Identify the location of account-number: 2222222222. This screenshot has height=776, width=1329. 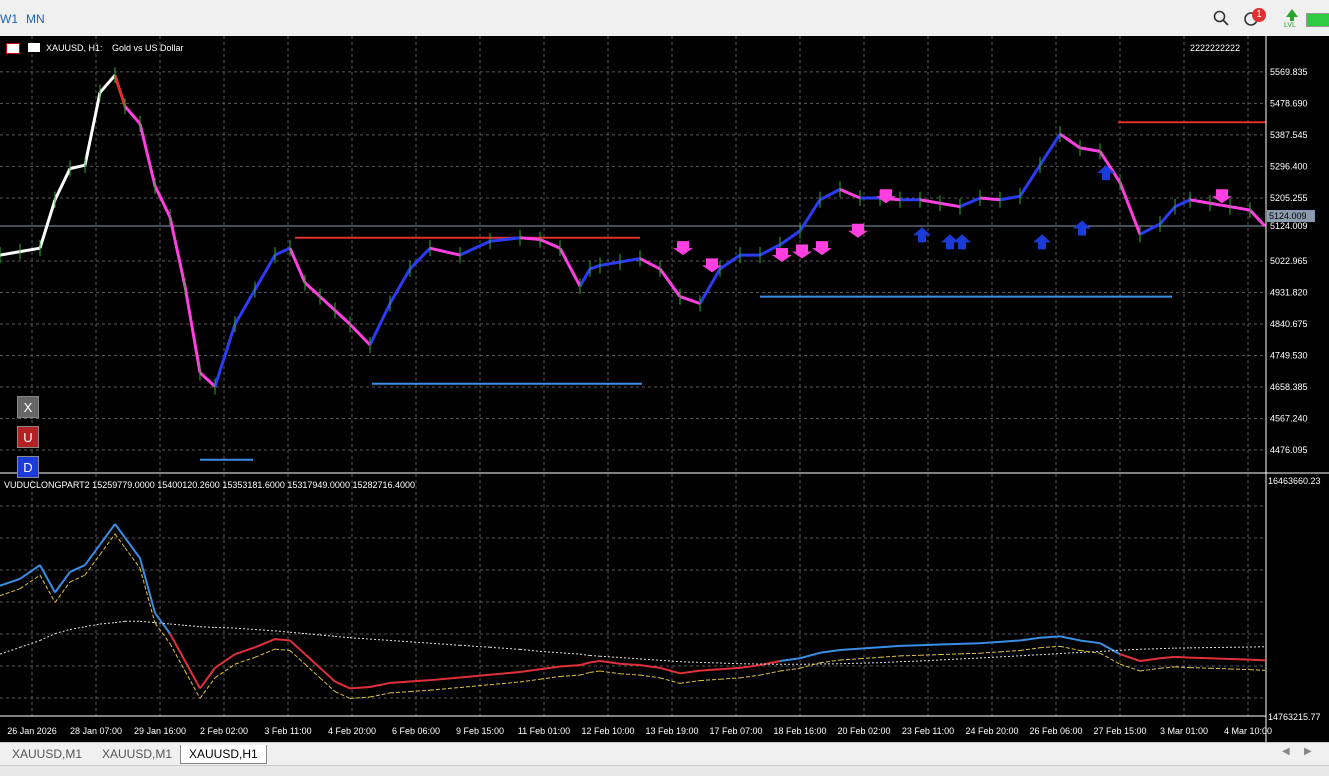
(1215, 48).